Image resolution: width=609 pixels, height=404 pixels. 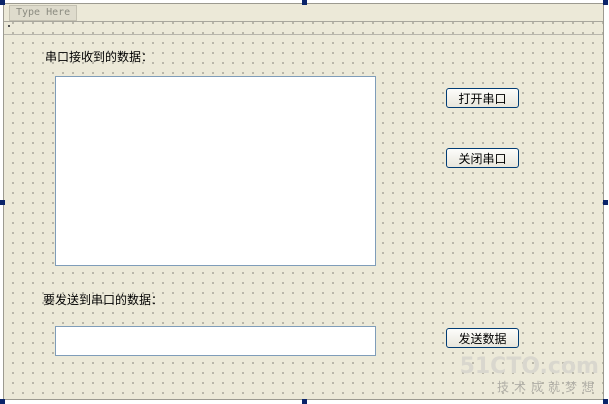 I want to click on watermark-slogan: 技术成就梦想, so click(x=547, y=387).